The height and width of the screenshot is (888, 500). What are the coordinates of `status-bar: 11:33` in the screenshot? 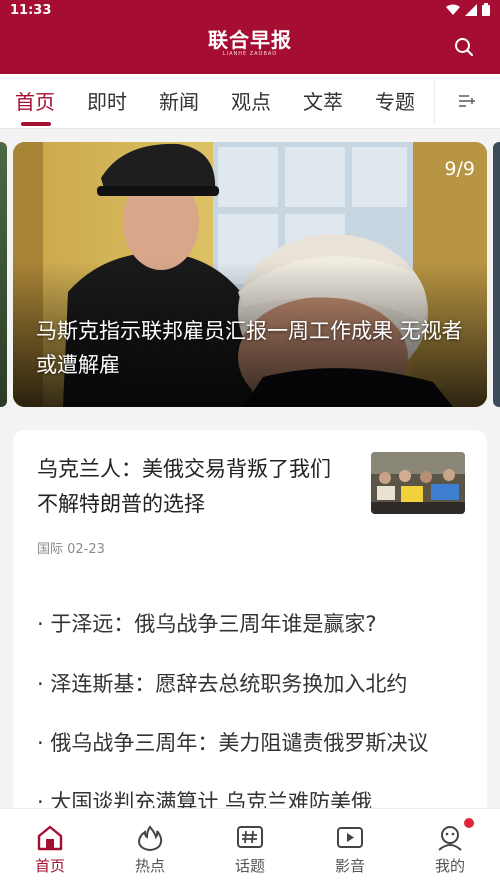 It's located at (250, 11).